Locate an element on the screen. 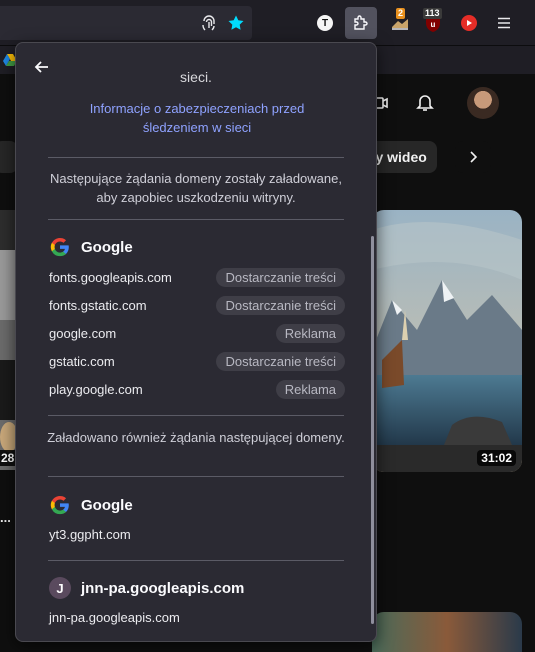 The width and height of the screenshot is (535, 652). group-google-2-name: Google is located at coordinates (107, 505).